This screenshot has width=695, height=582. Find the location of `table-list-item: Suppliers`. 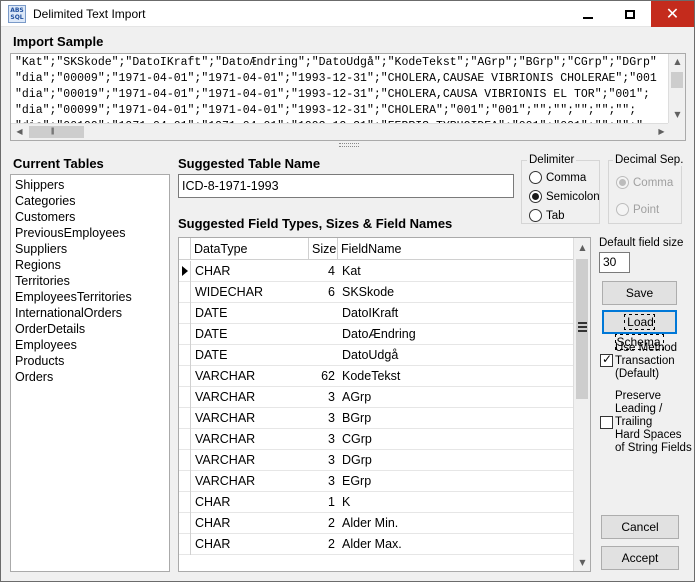

table-list-item: Suppliers is located at coordinates (41, 249).